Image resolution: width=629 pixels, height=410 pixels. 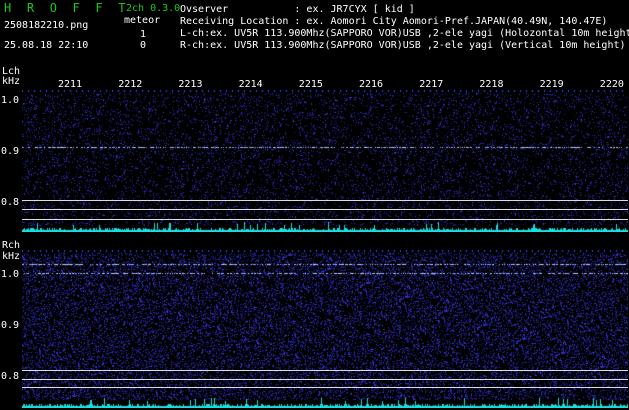 What do you see at coordinates (371, 84) in the screenshot?
I see `time-tick-label: 2216` at bounding box center [371, 84].